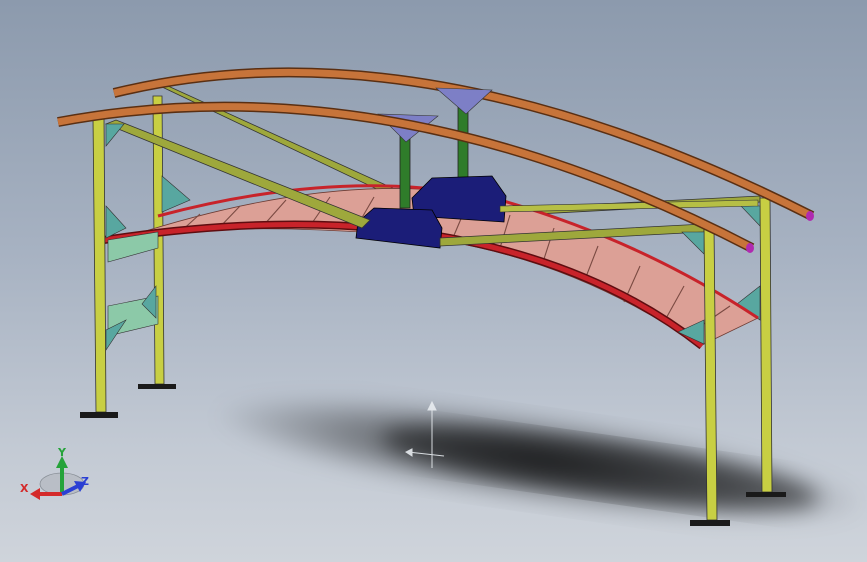 Image resolution: width=867 pixels, height=562 pixels. What do you see at coordinates (693, 243) in the screenshot?
I see `front-right-top-gusset` at bounding box center [693, 243].